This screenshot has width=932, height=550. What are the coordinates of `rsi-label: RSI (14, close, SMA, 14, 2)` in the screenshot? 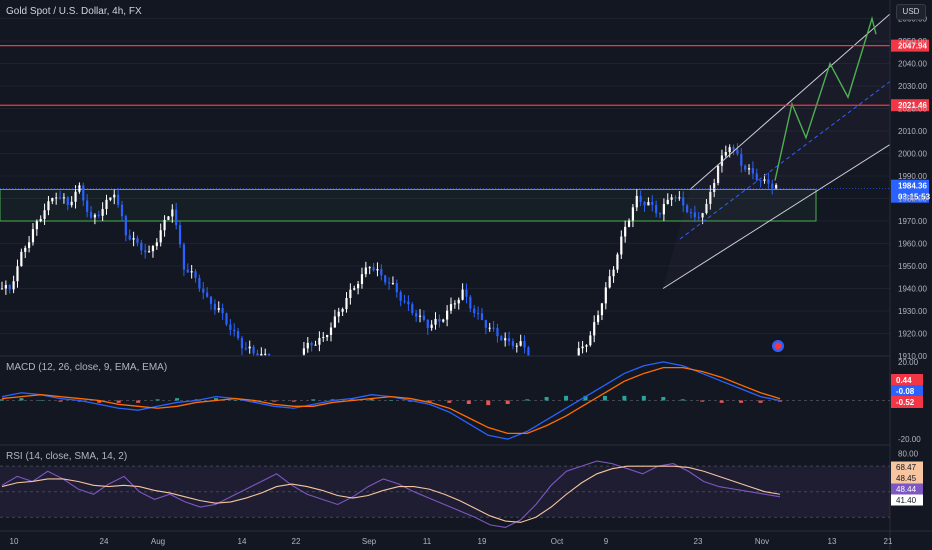 It's located at (66, 456).